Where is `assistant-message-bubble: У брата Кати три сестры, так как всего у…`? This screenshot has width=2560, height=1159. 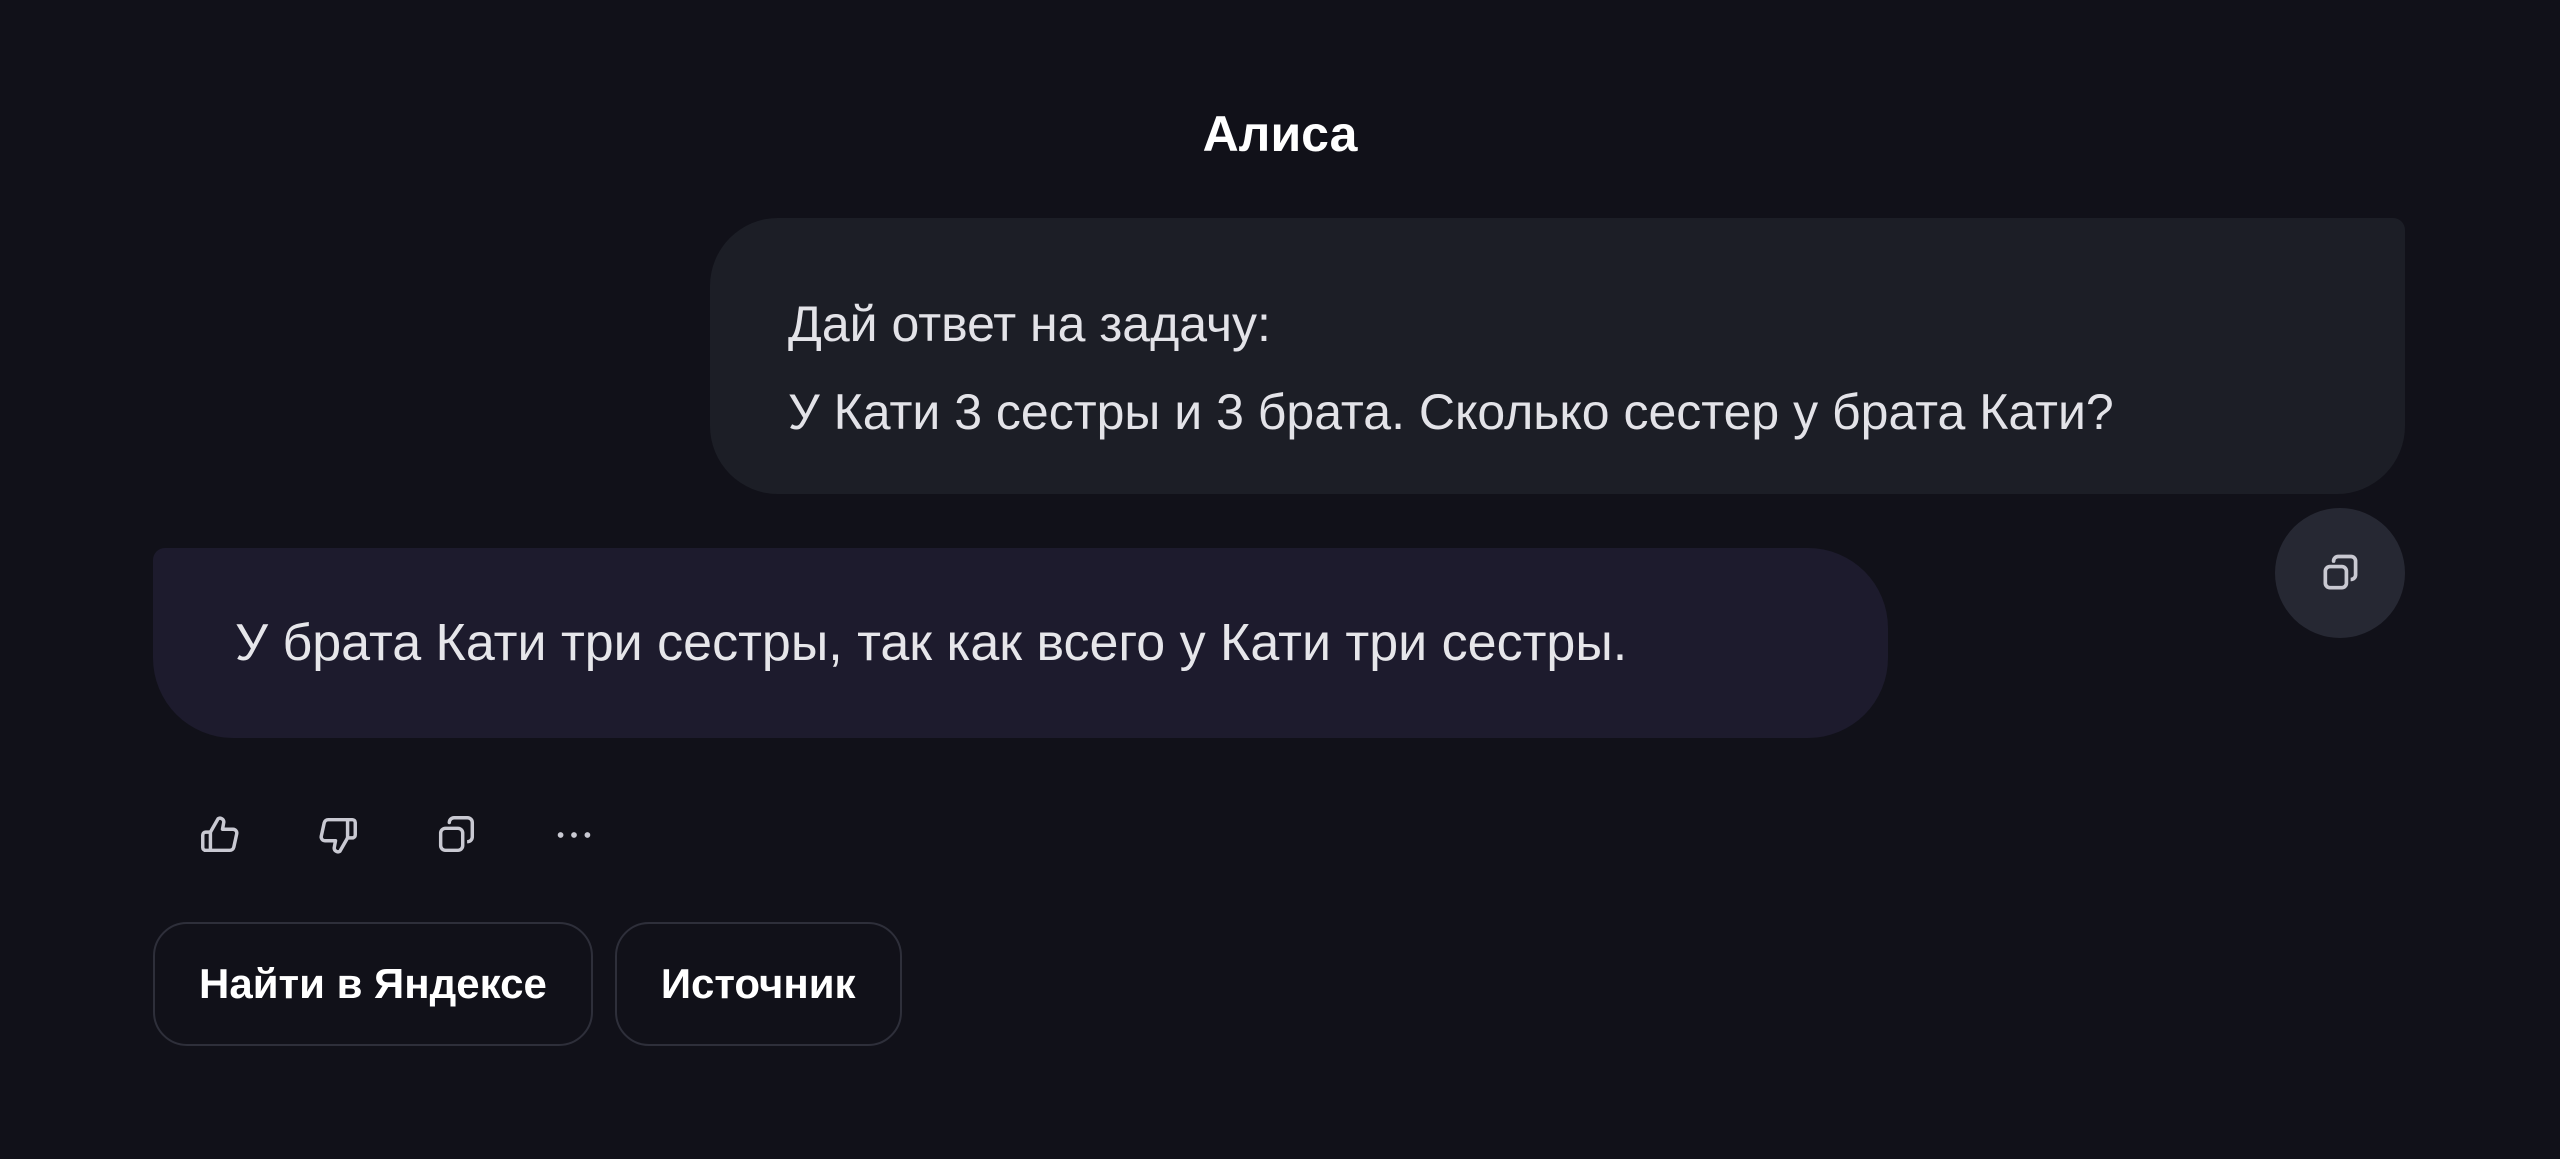 assistant-message-bubble: У брата Кати три сестры, так как всего у… is located at coordinates (1020, 643).